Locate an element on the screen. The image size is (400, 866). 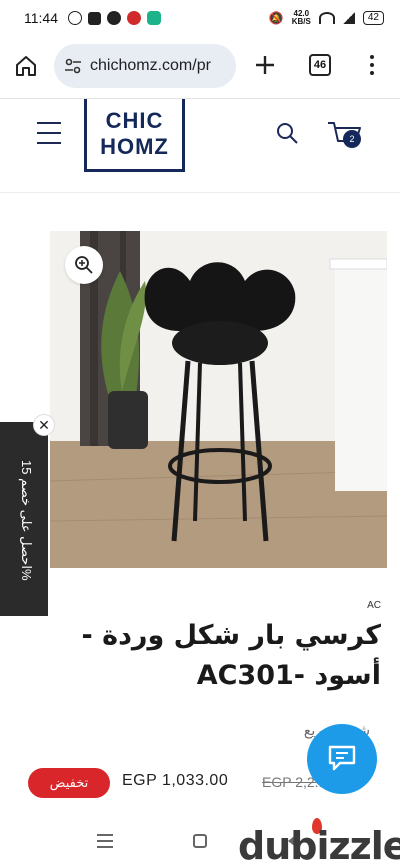
network-speed: 42.0 KB/S is located at coordinates (301, 18).